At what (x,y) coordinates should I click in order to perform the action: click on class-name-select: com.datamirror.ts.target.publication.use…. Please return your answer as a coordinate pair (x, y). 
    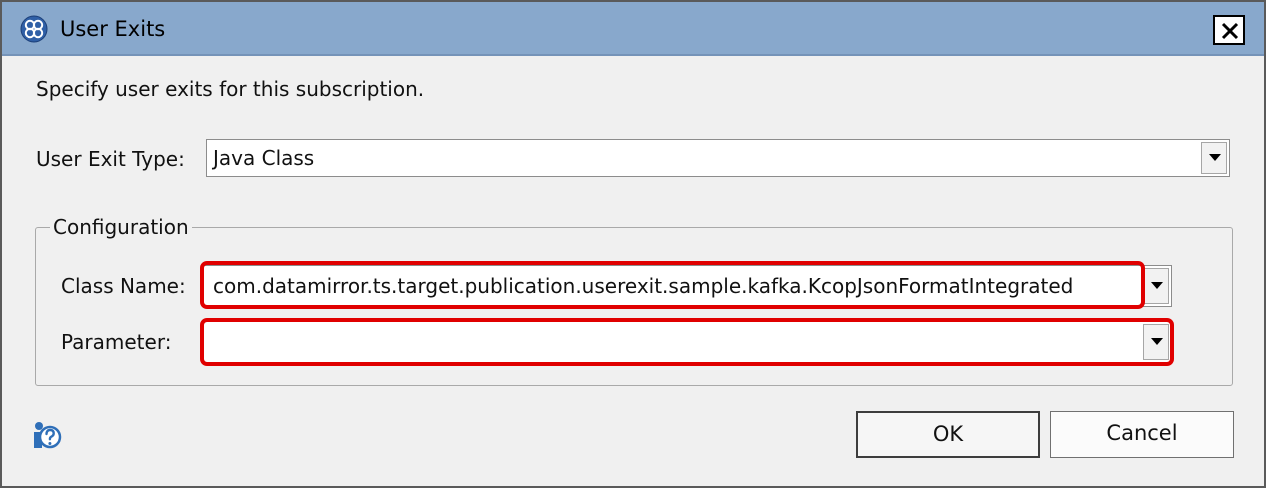
    Looking at the image, I should click on (687, 286).